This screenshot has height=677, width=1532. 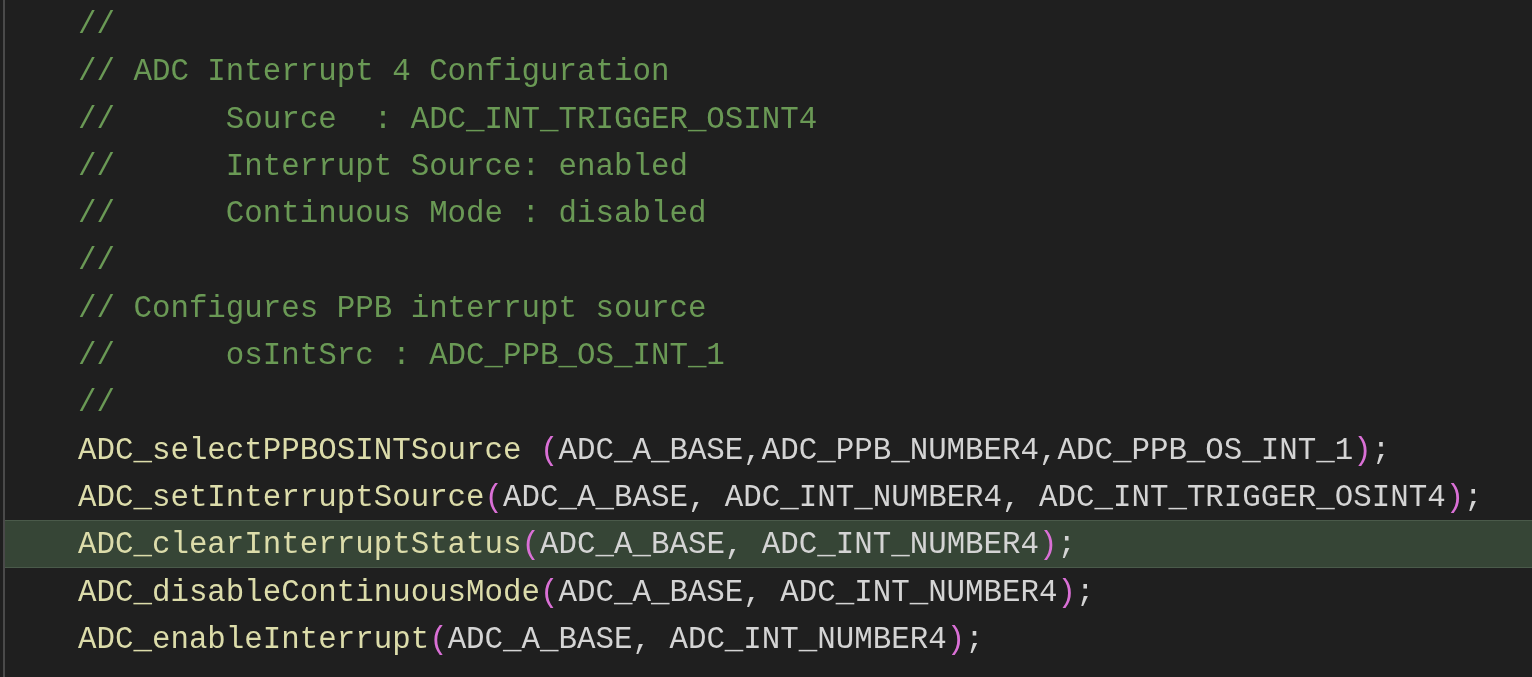 What do you see at coordinates (383, 166) in the screenshot?
I see `code-line: // Interrupt Source: enabled` at bounding box center [383, 166].